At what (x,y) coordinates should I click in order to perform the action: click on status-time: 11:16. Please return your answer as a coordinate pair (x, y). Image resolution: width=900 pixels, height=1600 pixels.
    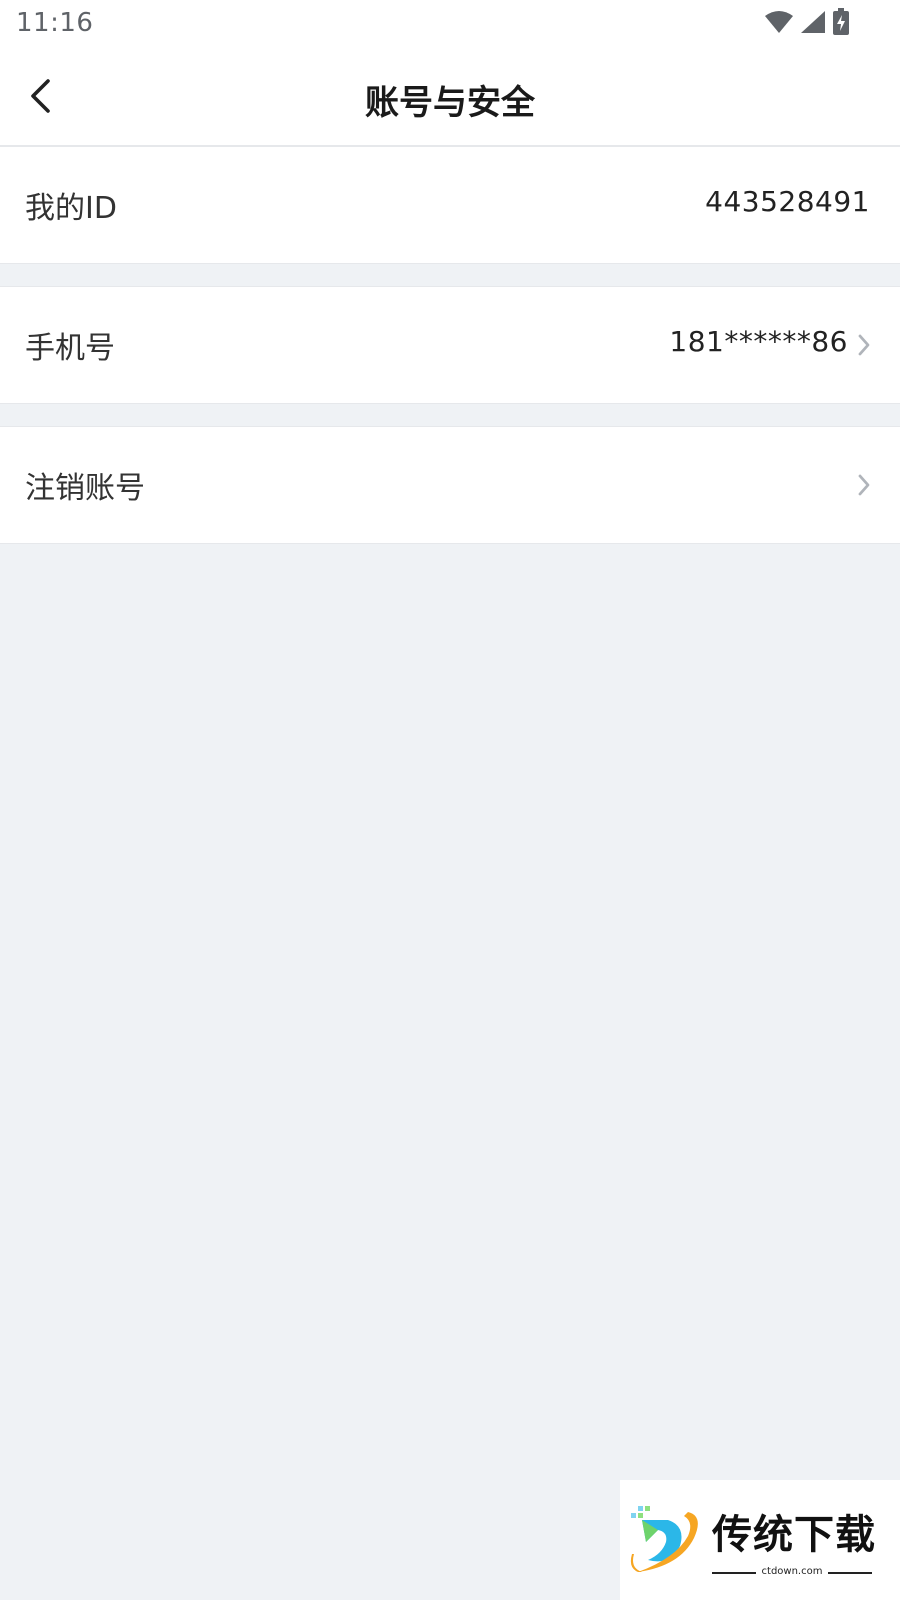
    Looking at the image, I should click on (55, 23).